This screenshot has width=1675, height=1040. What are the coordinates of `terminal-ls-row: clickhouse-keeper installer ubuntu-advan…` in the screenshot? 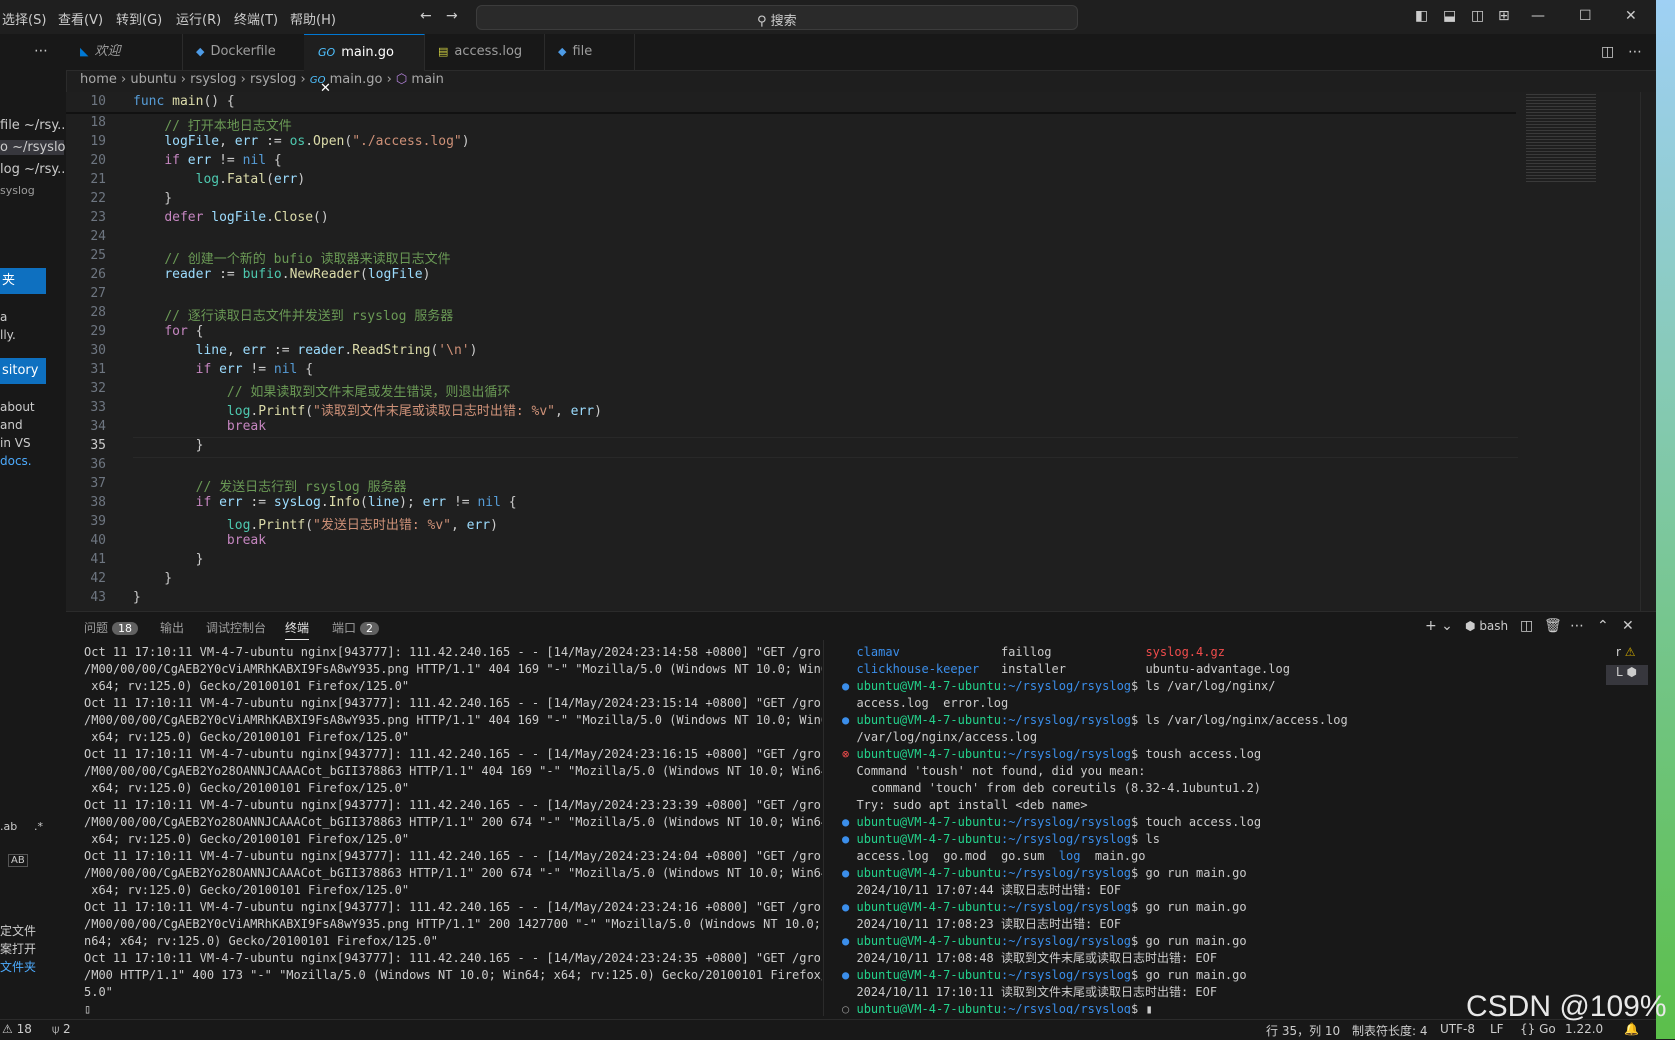 It's located at (1073, 669).